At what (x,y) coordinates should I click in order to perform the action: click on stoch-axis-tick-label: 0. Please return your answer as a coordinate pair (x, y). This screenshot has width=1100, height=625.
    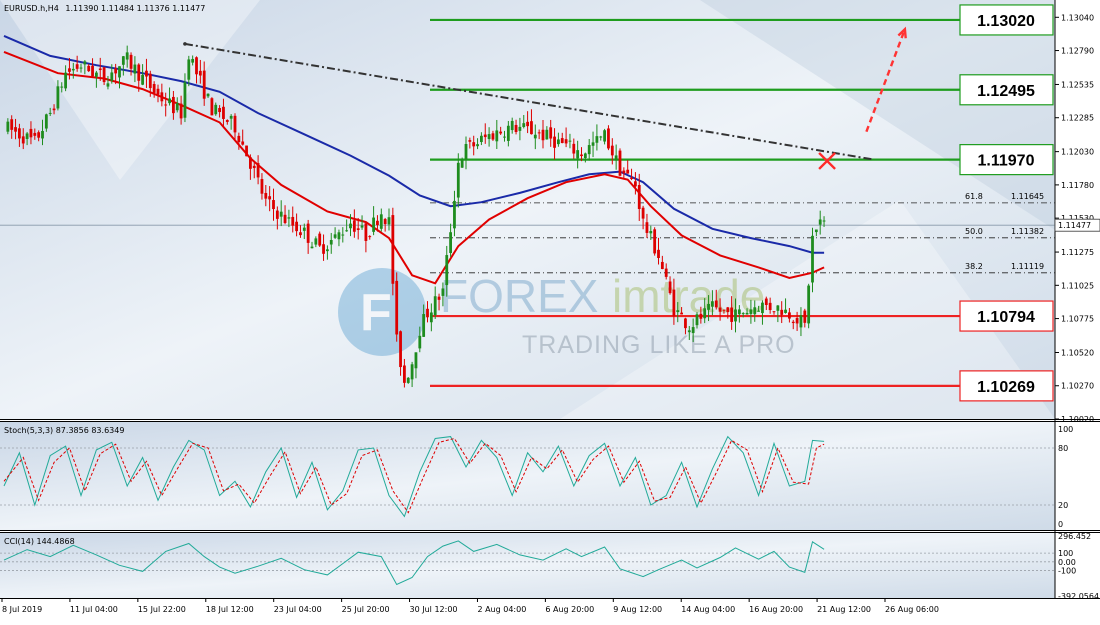
    Looking at the image, I should click on (1060, 524).